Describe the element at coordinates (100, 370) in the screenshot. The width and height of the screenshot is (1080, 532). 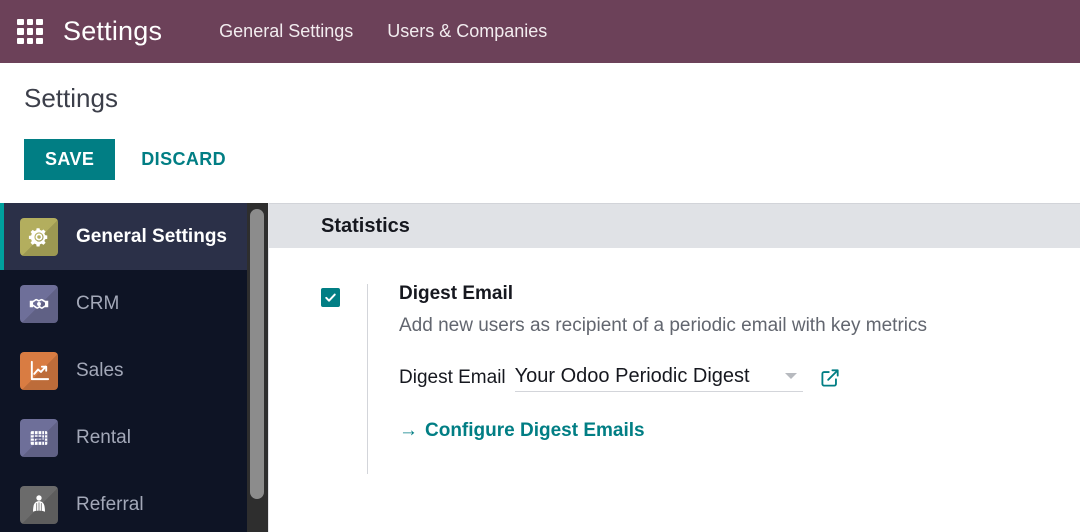
I see `sidebar-item-label: Sales` at that location.